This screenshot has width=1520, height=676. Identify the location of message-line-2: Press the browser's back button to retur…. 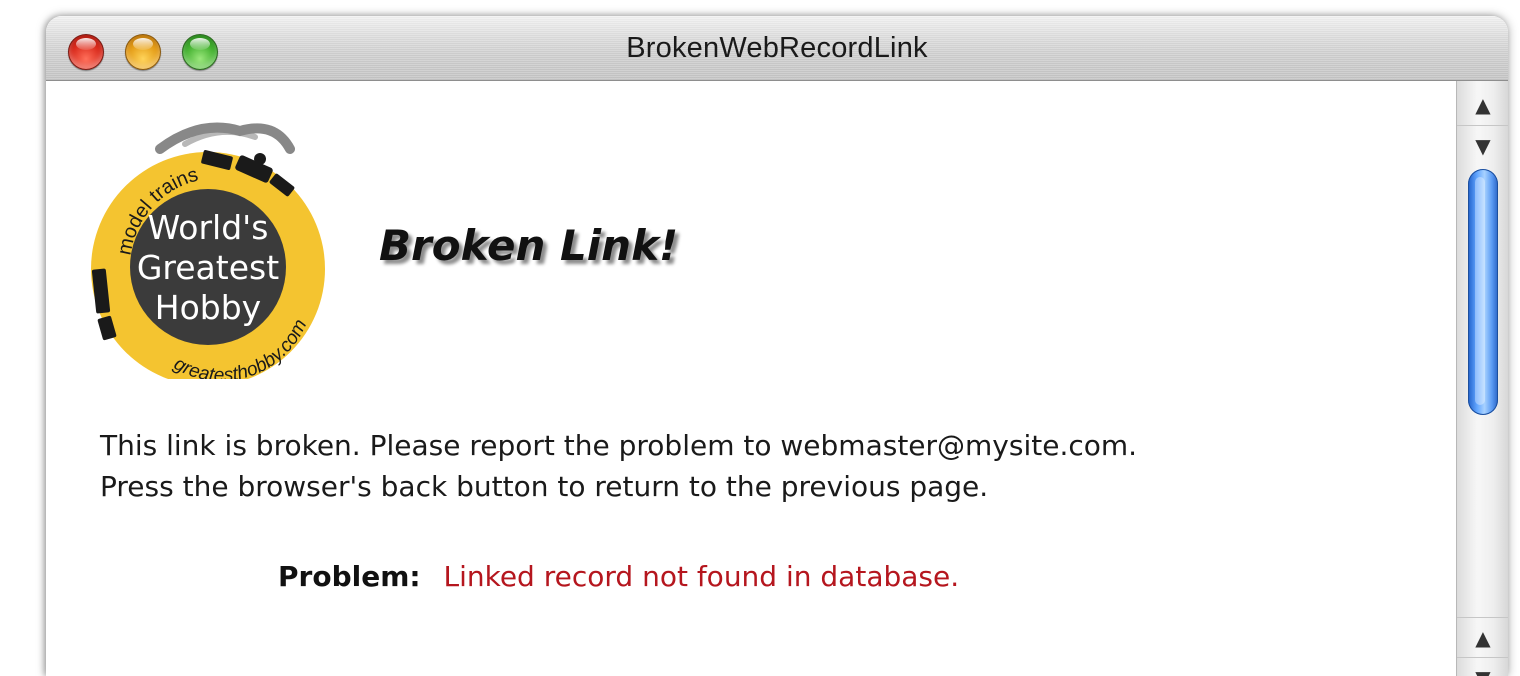
(544, 486).